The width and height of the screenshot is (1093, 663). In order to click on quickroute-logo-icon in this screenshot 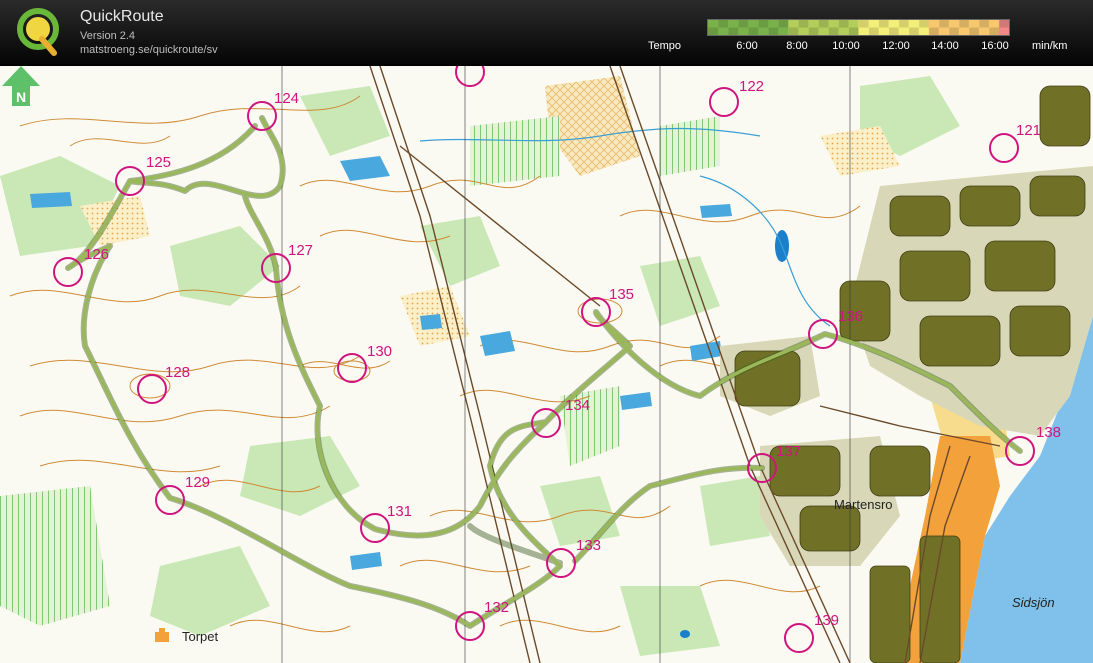, I will do `click(38, 32)`.